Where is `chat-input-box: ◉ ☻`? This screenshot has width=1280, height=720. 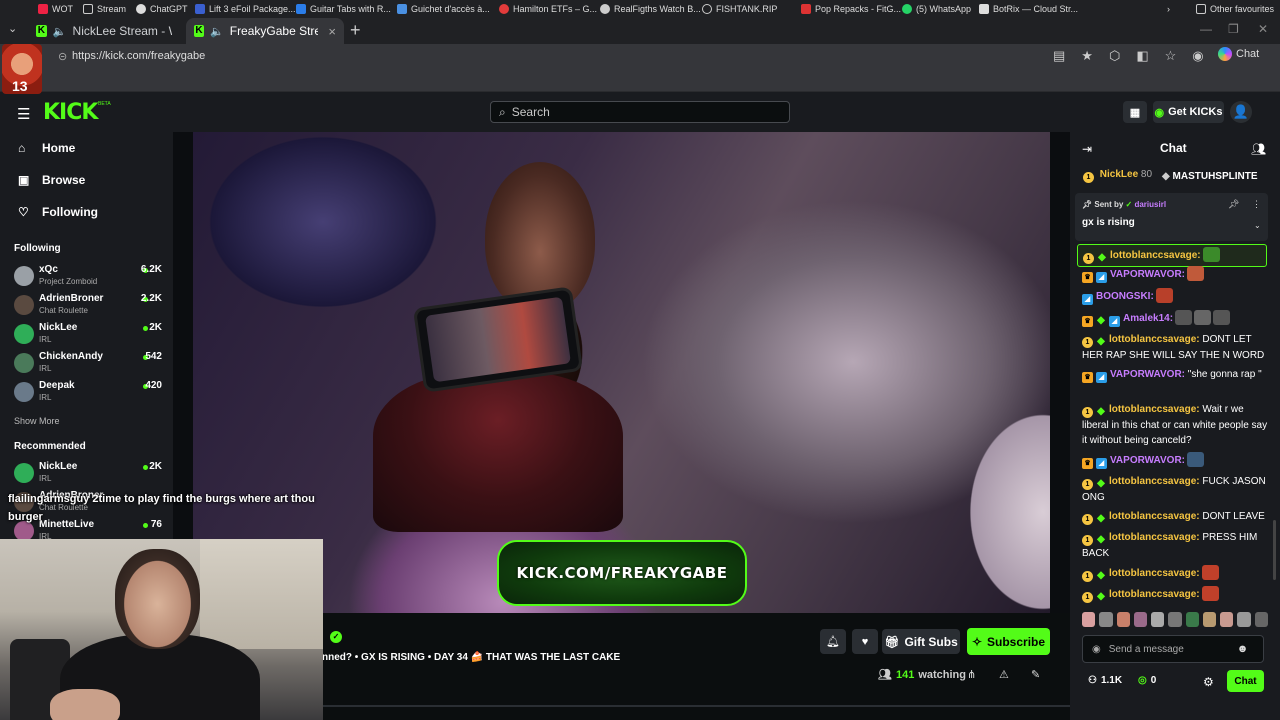
chat-input-box: ◉ ☻ is located at coordinates (1173, 649).